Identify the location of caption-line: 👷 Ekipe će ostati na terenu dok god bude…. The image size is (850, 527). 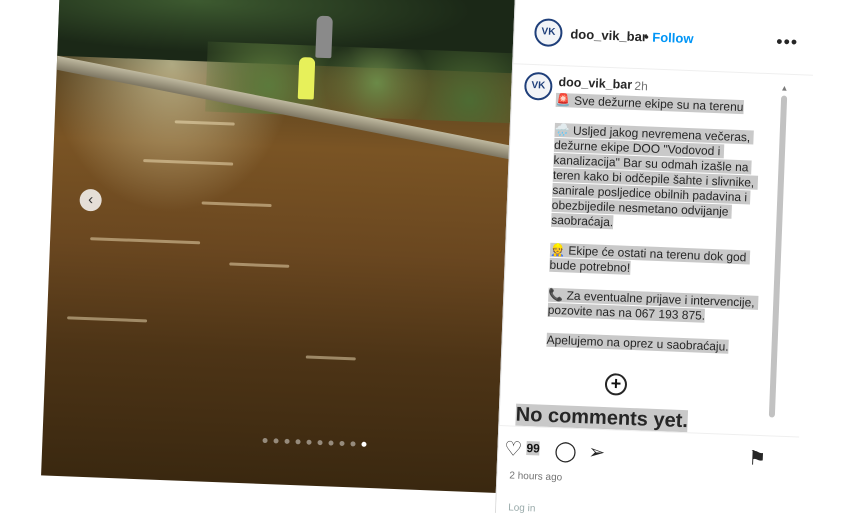
(649, 258).